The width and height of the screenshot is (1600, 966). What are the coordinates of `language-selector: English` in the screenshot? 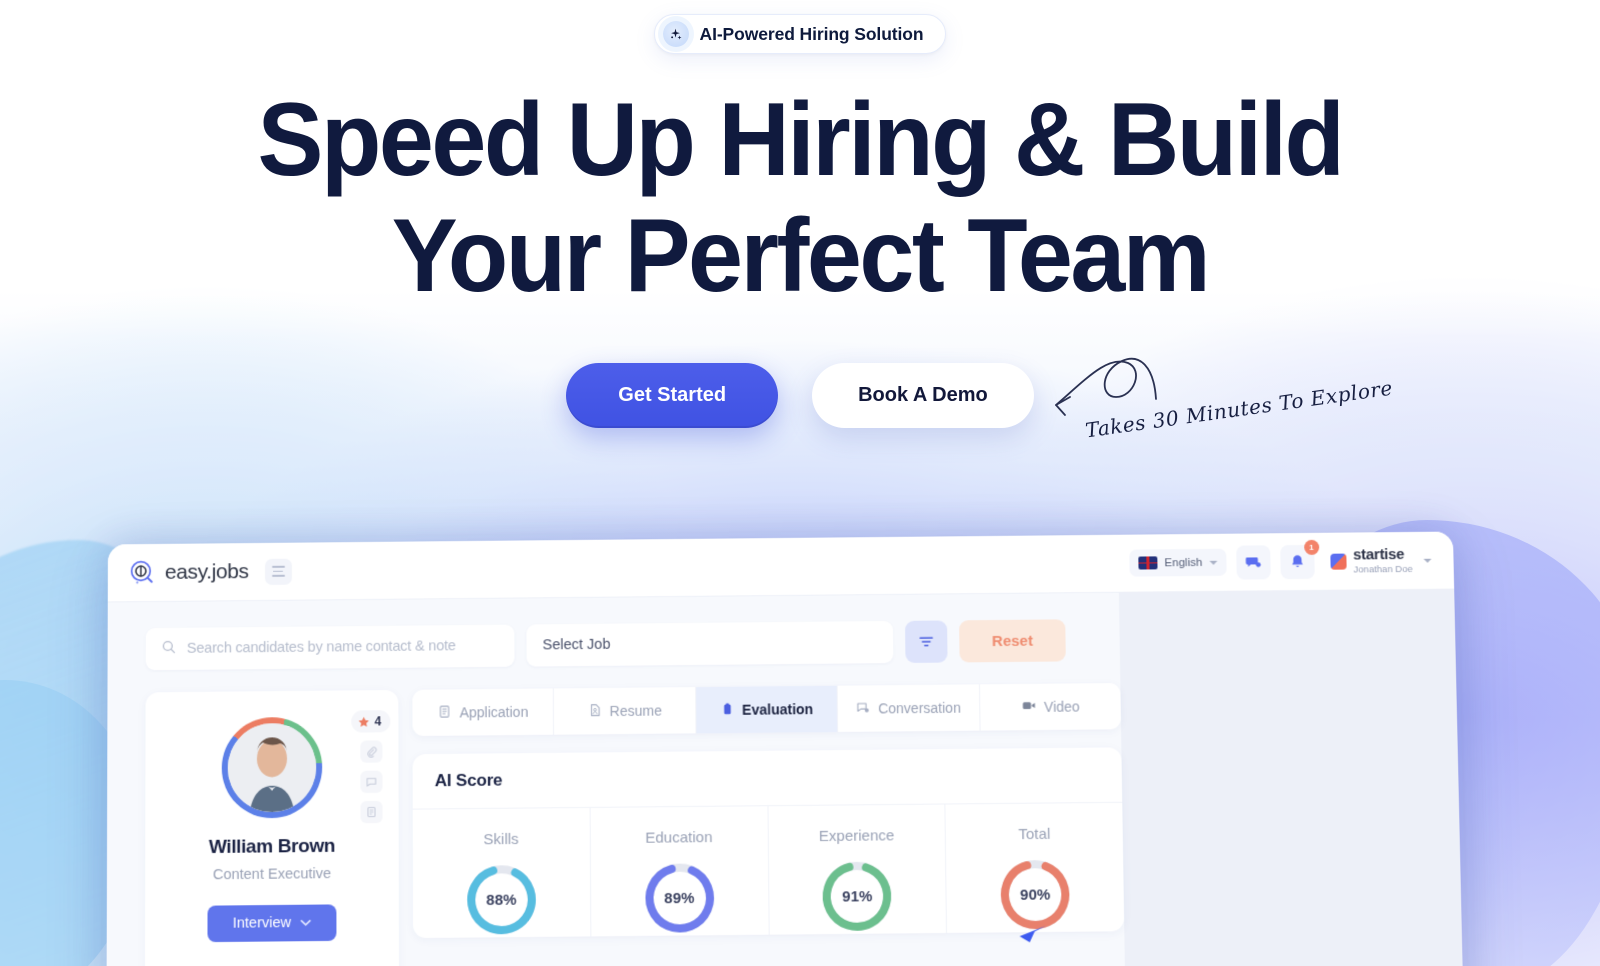 It's located at (1178, 562).